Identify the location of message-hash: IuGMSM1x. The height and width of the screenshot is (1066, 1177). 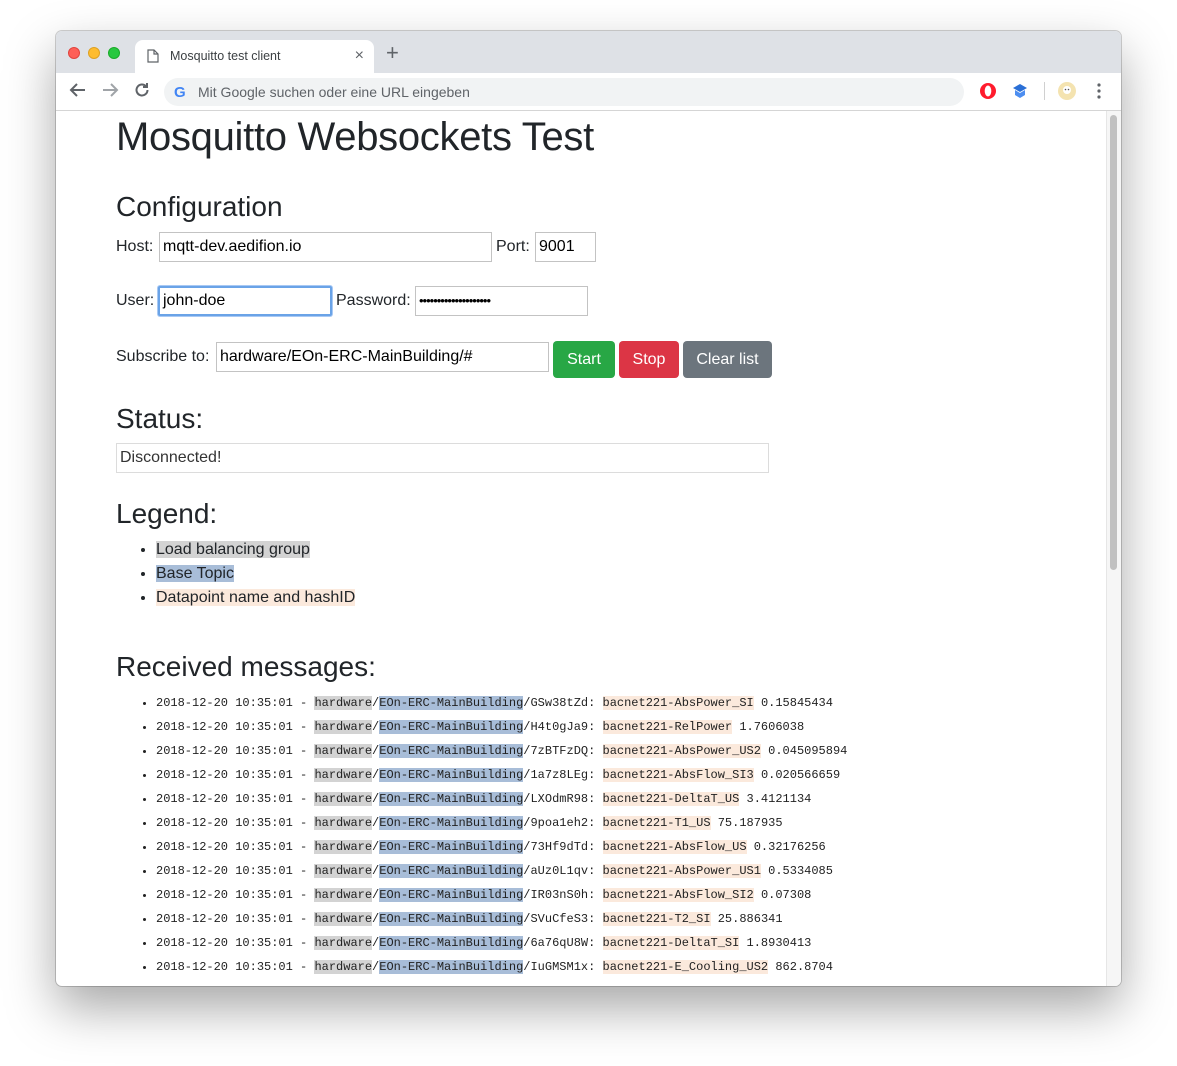
(559, 967).